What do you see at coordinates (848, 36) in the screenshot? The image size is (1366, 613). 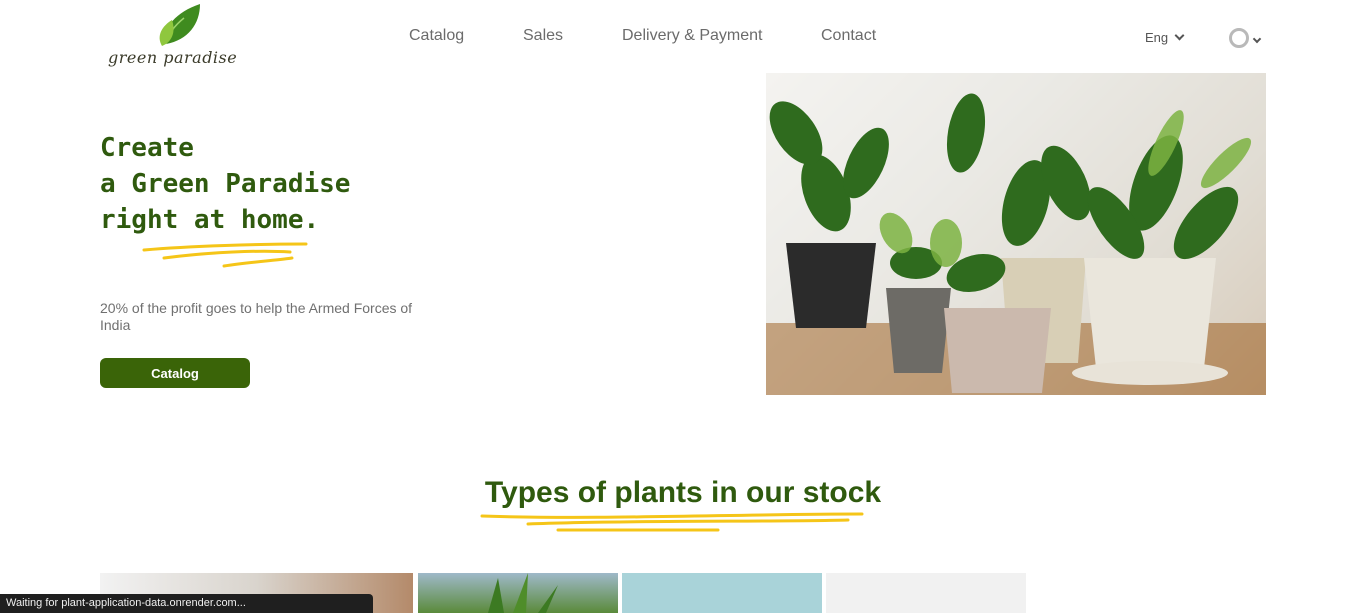 I see `nav-contact: Contact` at bounding box center [848, 36].